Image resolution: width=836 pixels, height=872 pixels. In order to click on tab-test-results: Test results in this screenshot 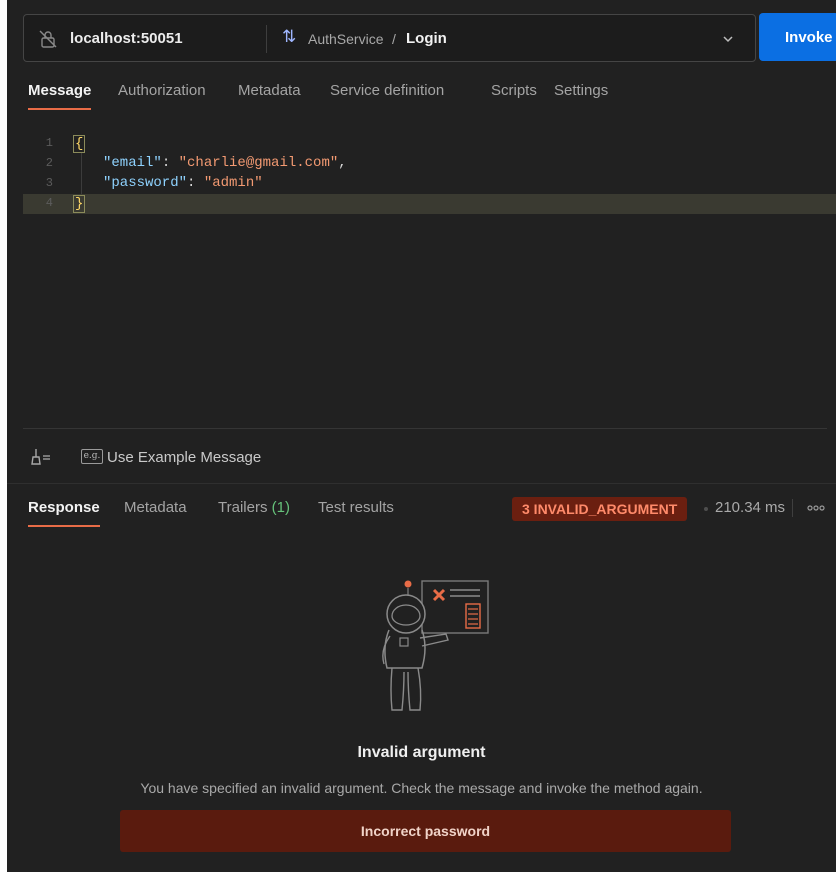, I will do `click(356, 507)`.